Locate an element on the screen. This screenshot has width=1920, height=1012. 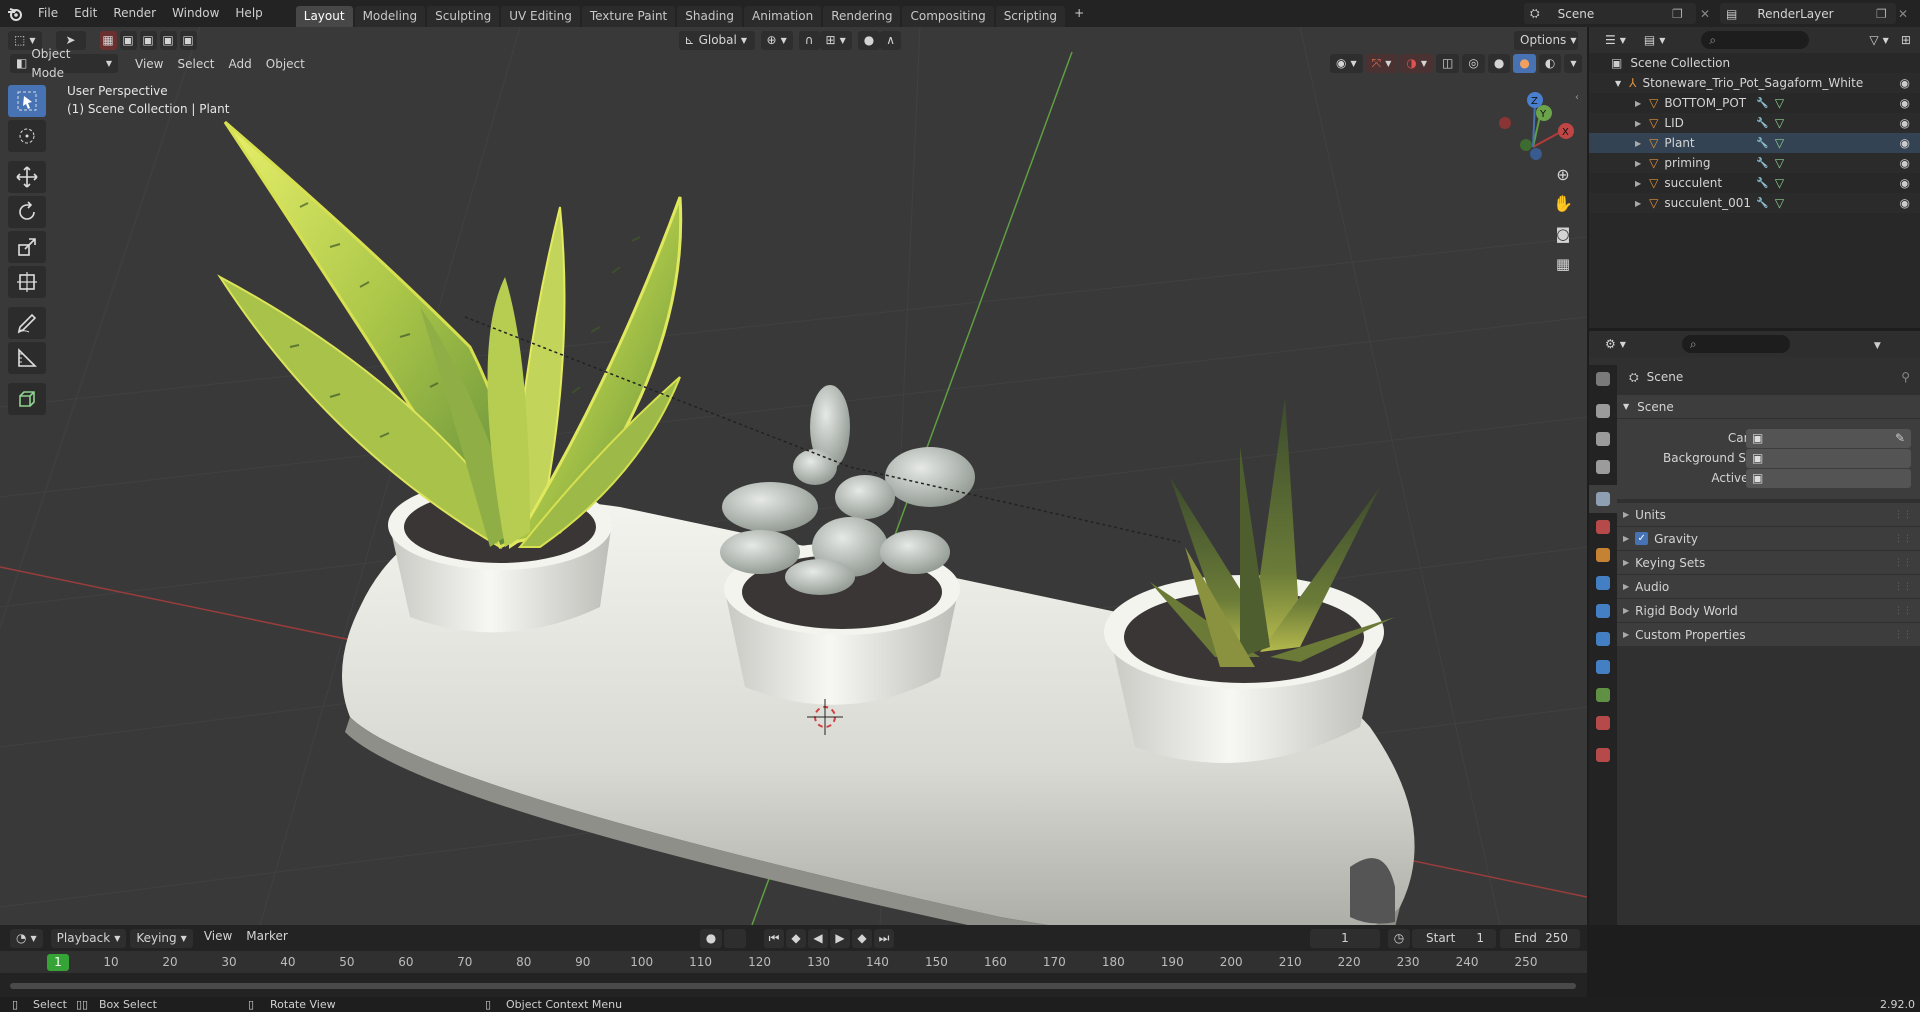
outliner-item-plant: ▶ ▽ Plant 🔧 ▽ ◉ is located at coordinates (1754, 143).